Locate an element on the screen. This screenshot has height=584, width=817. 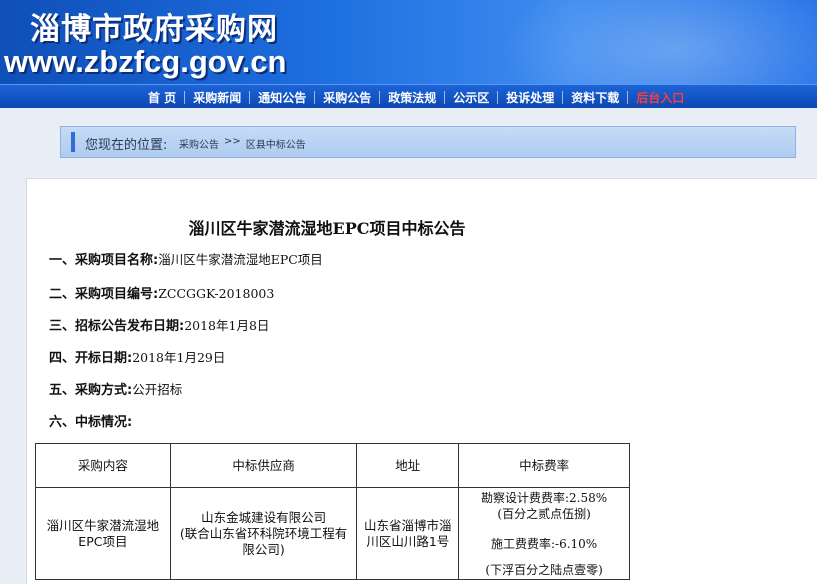
breadcrumb-path: 采购公告 >> 区县中标公告 is located at coordinates (242, 143).